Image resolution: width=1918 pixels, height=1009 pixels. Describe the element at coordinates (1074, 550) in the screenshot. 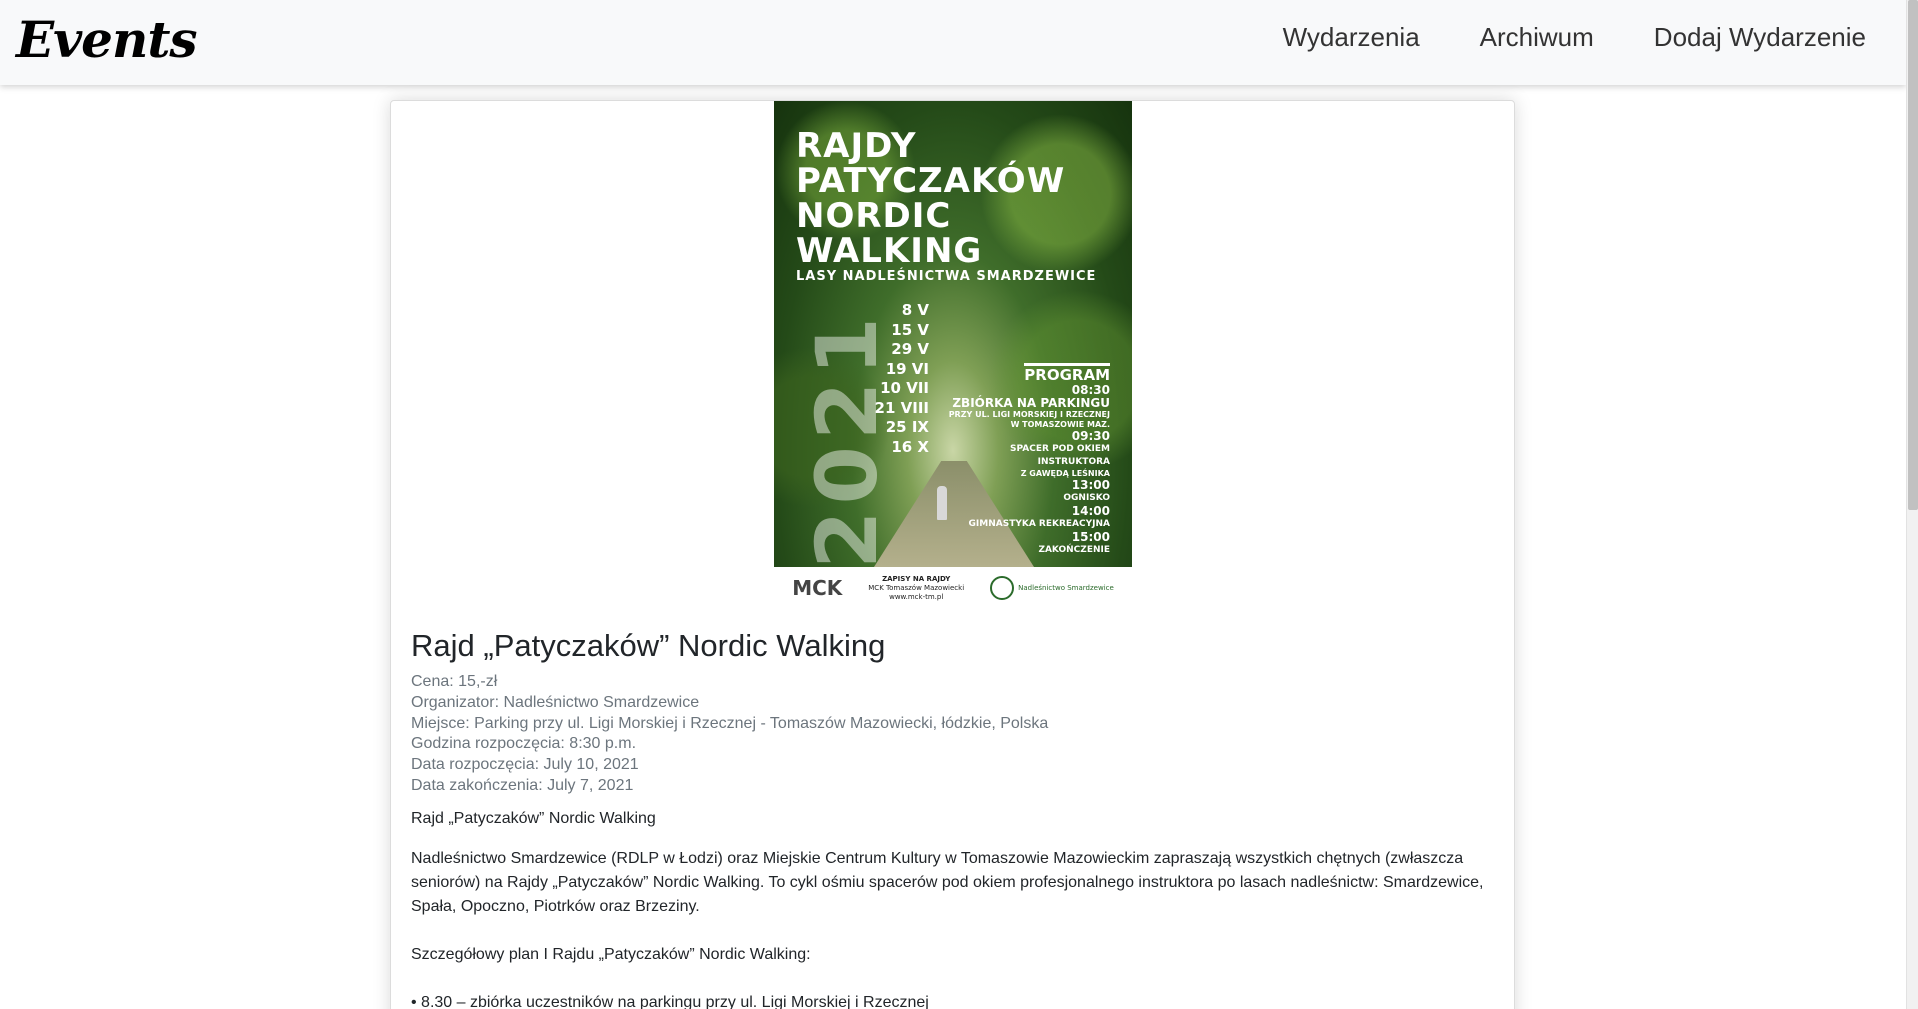

I see `program-text: ZAKOŃCZENIE` at that location.